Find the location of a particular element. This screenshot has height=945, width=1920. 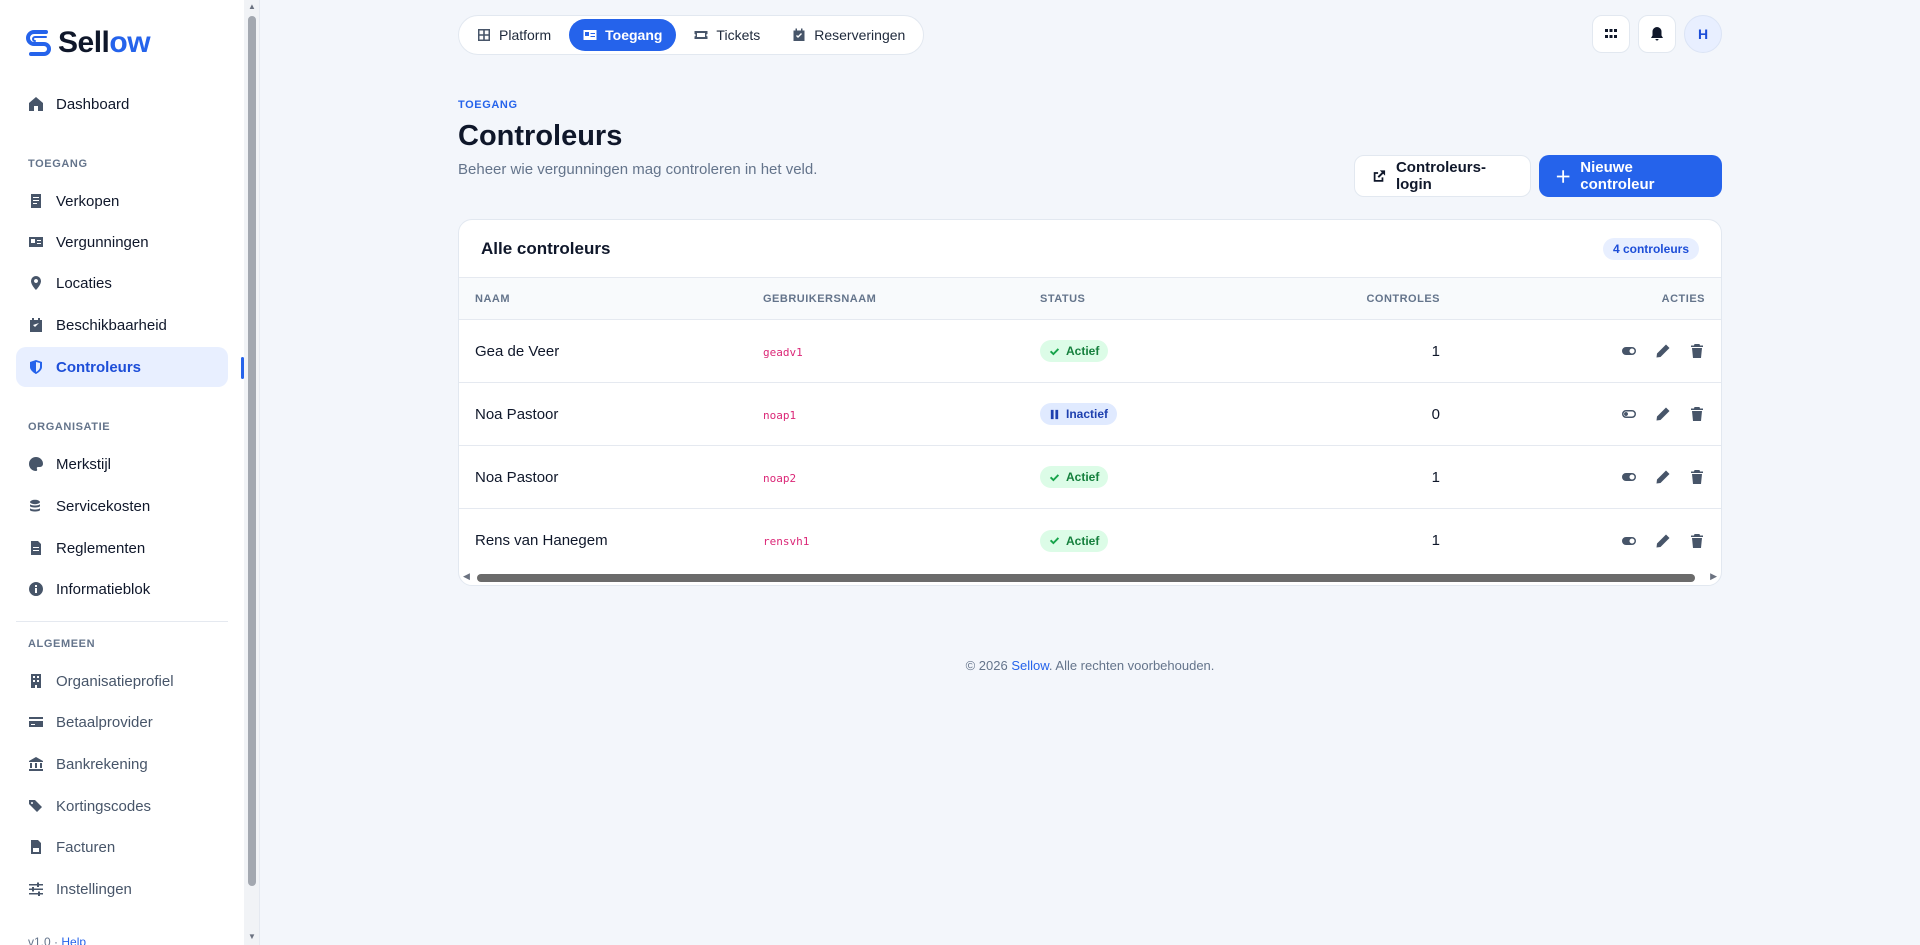

tab-reserveringen: Reserveringen is located at coordinates (848, 35).